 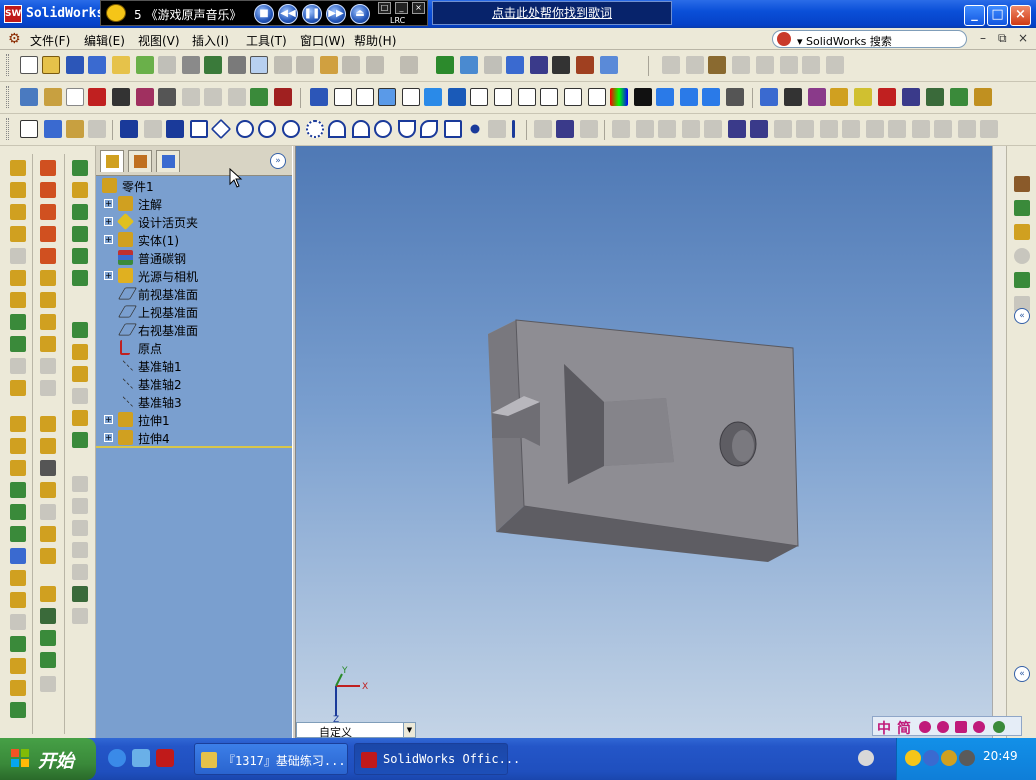 I want to click on media-minimize-button: _, so click(x=401, y=8).